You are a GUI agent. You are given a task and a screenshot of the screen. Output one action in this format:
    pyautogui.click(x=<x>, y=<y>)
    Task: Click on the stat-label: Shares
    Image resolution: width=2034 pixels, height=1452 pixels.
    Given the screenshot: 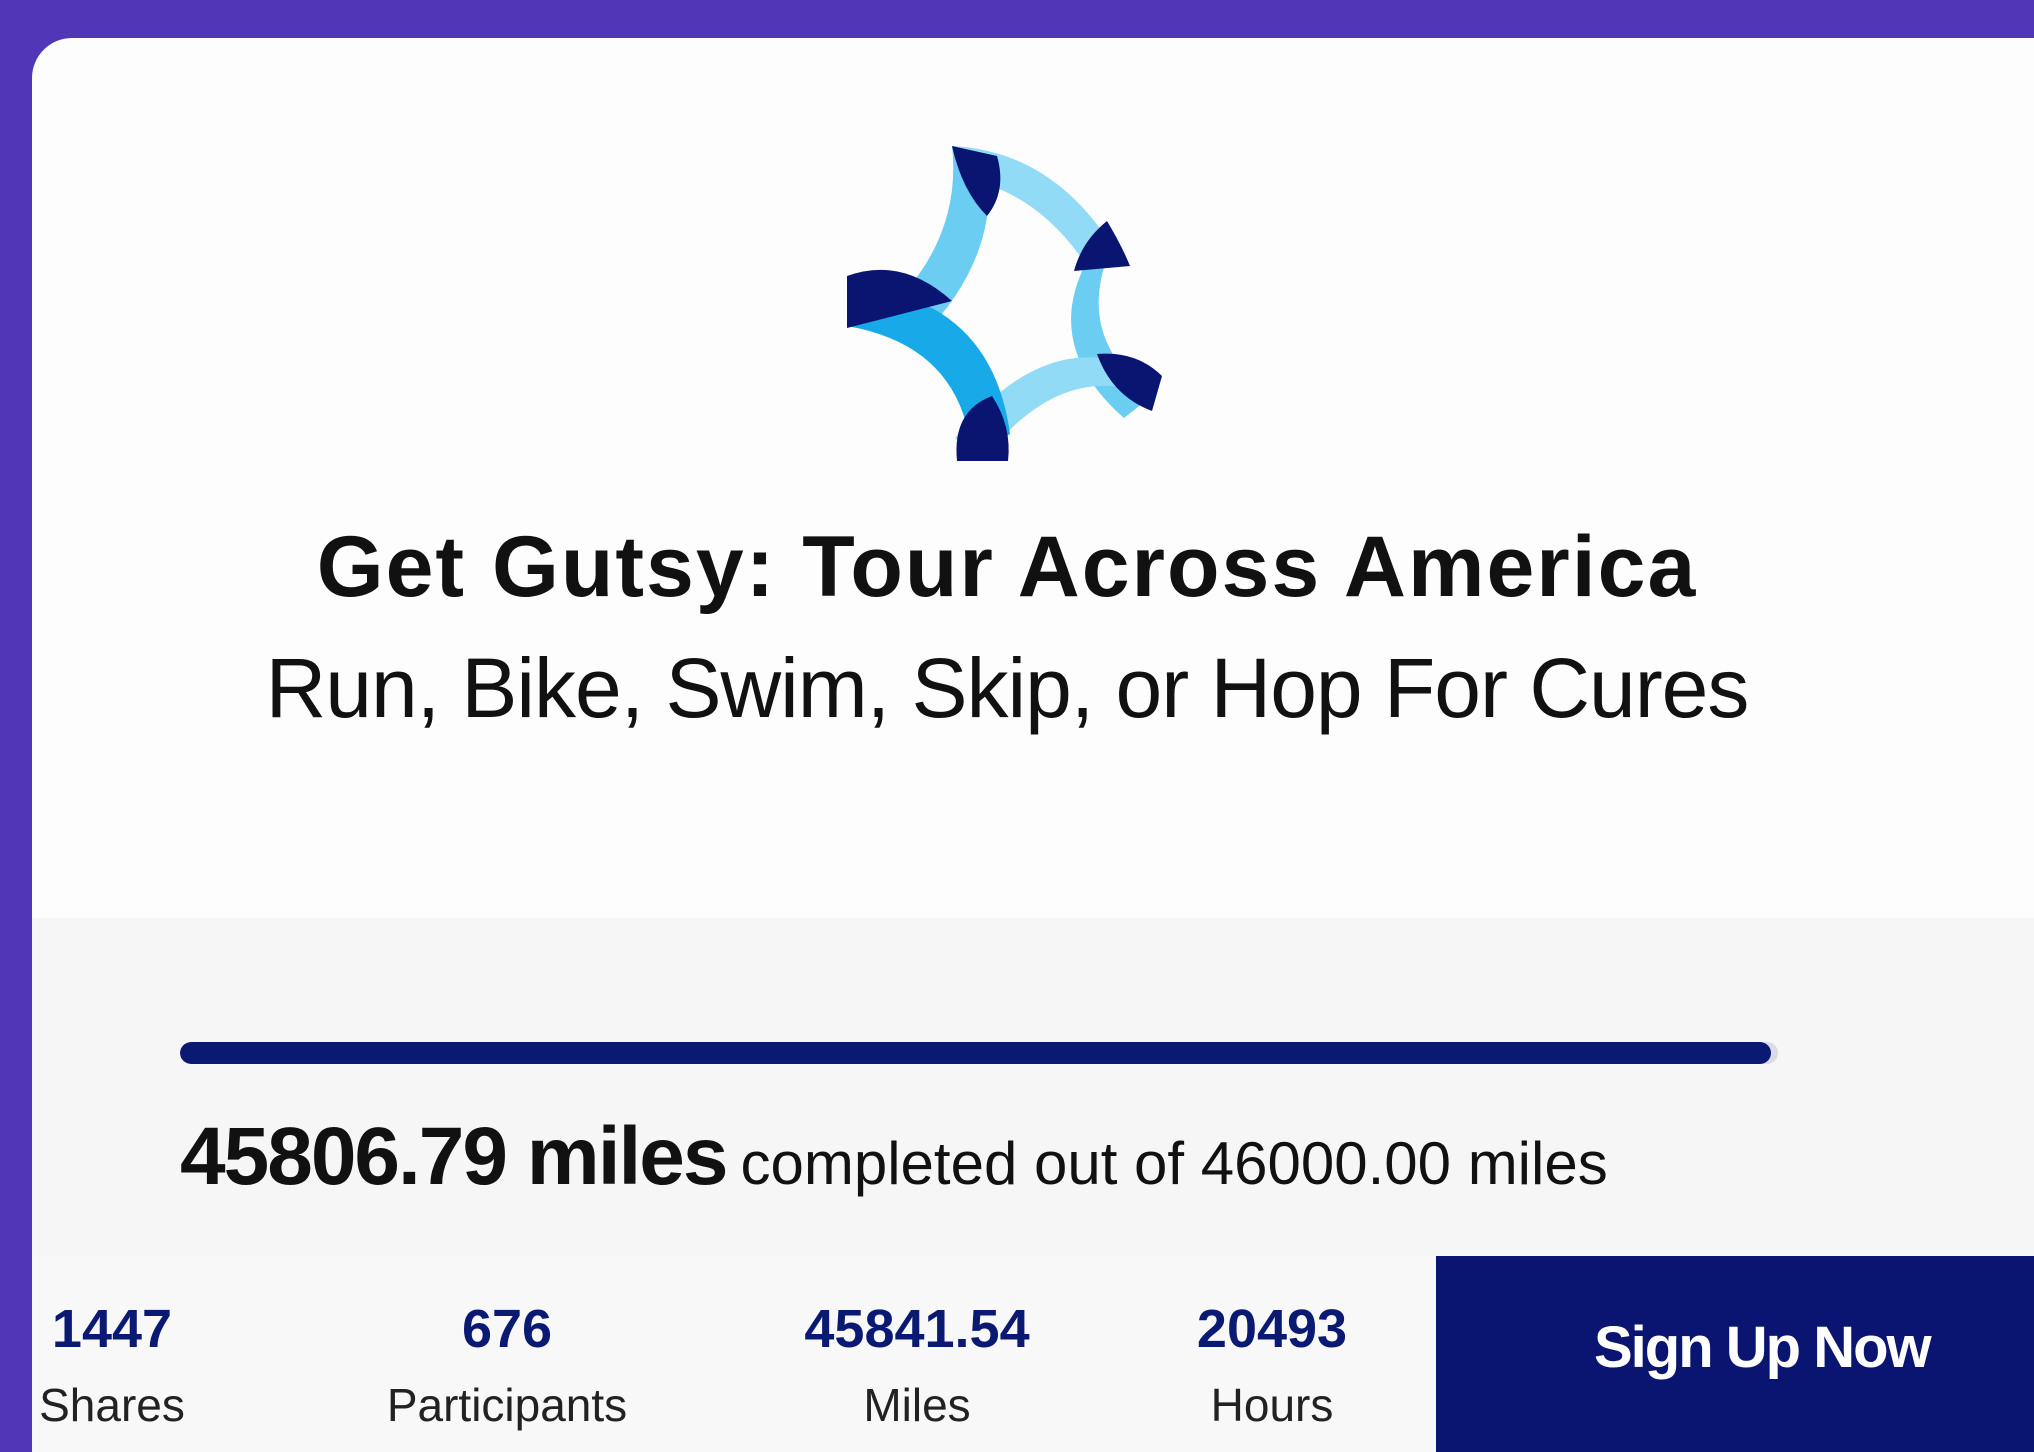 What is the action you would take?
    pyautogui.click(x=112, y=1405)
    